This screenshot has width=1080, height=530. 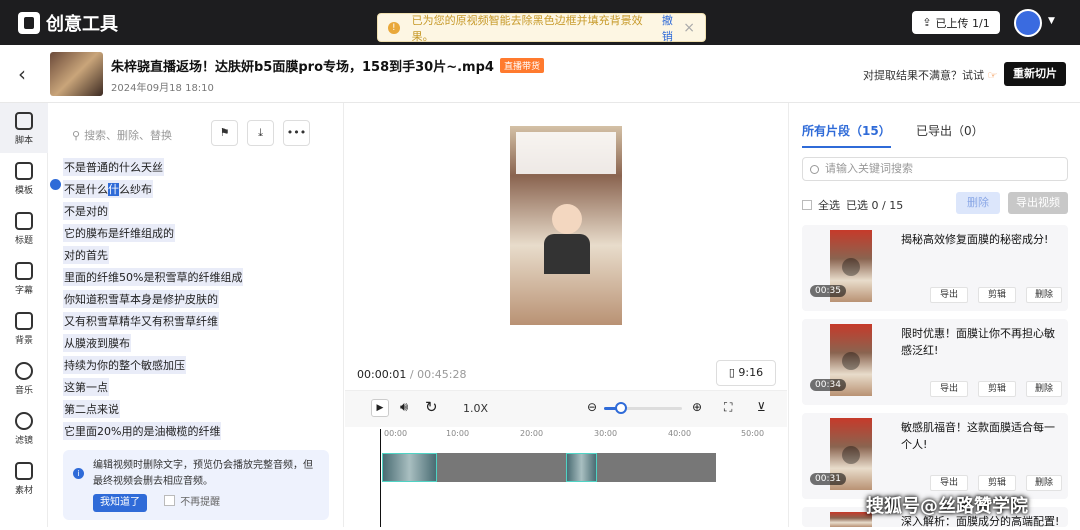 What do you see at coordinates (260, 133) in the screenshot?
I see `download-button: ⤓` at bounding box center [260, 133].